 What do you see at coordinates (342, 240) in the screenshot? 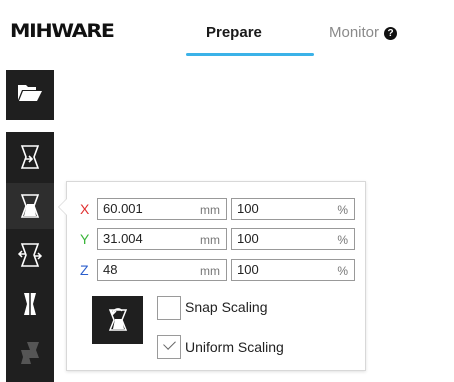
I see `unit-percent-y: %` at bounding box center [342, 240].